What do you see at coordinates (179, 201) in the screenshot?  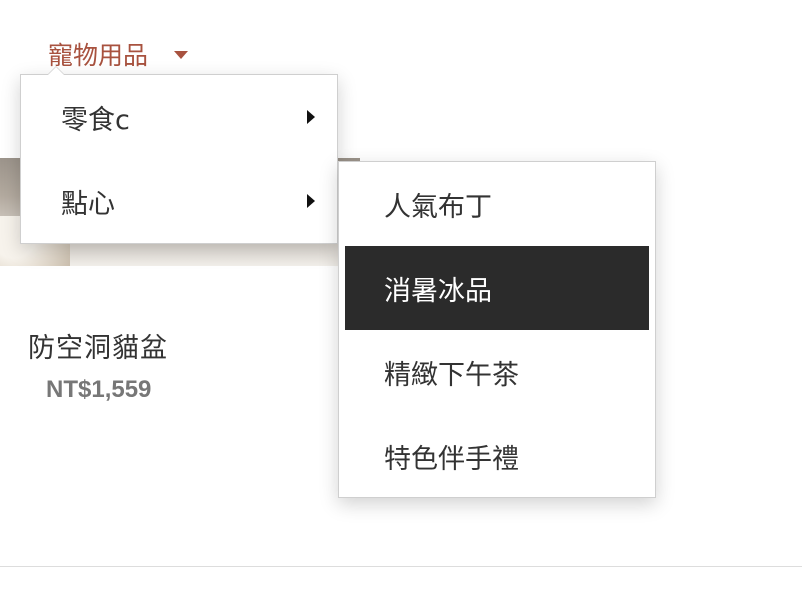 I see `menu-item-desserts: 點心` at bounding box center [179, 201].